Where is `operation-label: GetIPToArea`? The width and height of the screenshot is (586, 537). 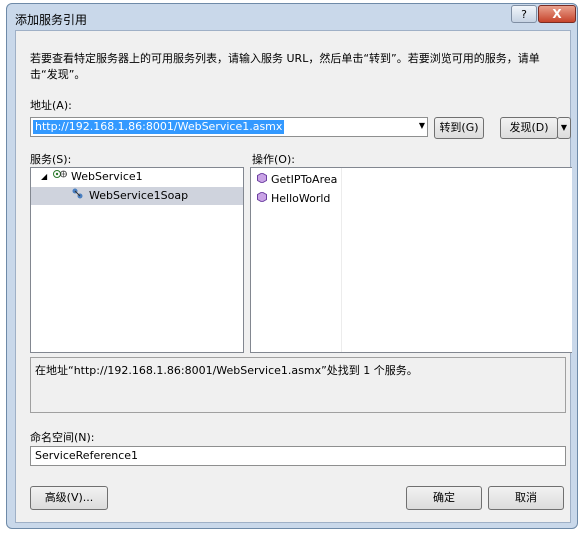 operation-label: GetIPToArea is located at coordinates (304, 179).